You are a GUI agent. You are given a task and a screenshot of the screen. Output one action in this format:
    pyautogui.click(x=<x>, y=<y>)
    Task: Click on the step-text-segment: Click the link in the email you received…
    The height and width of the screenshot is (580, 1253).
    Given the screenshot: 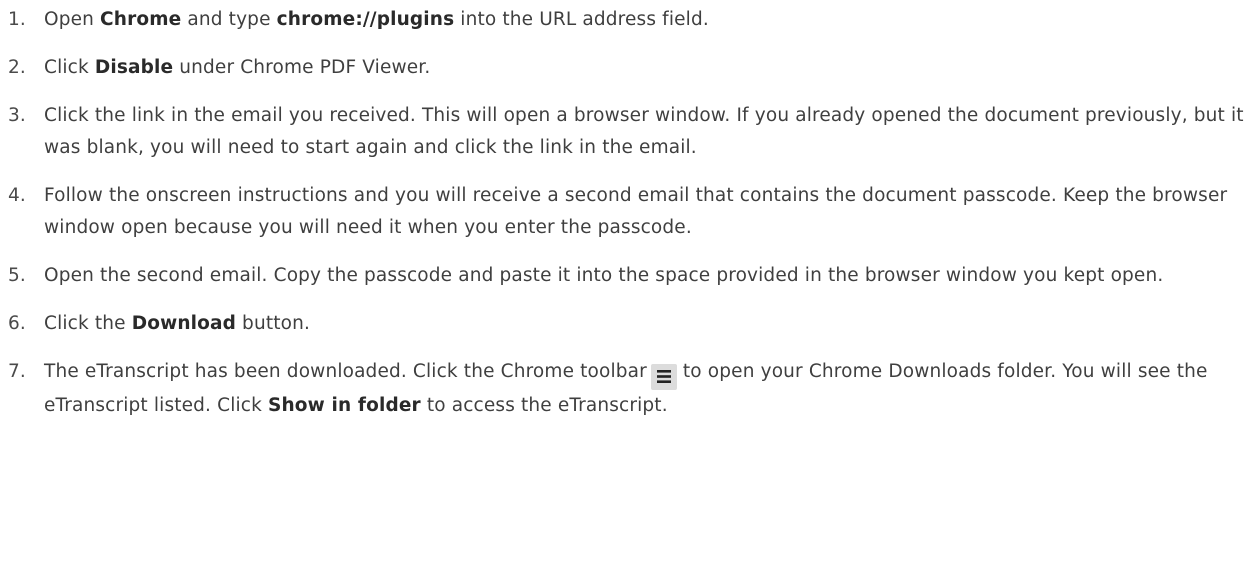 What is the action you would take?
    pyautogui.click(x=644, y=131)
    